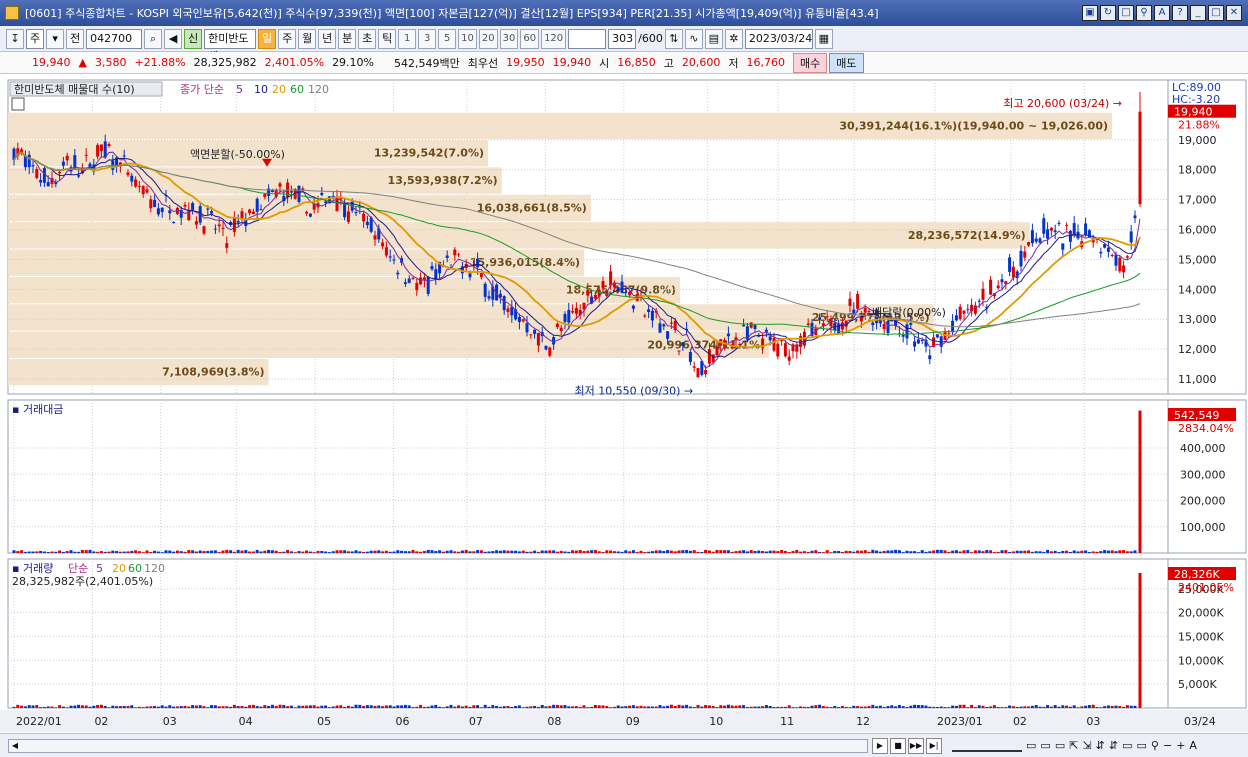 The width and height of the screenshot is (1248, 757). What do you see at coordinates (898, 745) in the screenshot?
I see `stop-icon: ■` at bounding box center [898, 745].